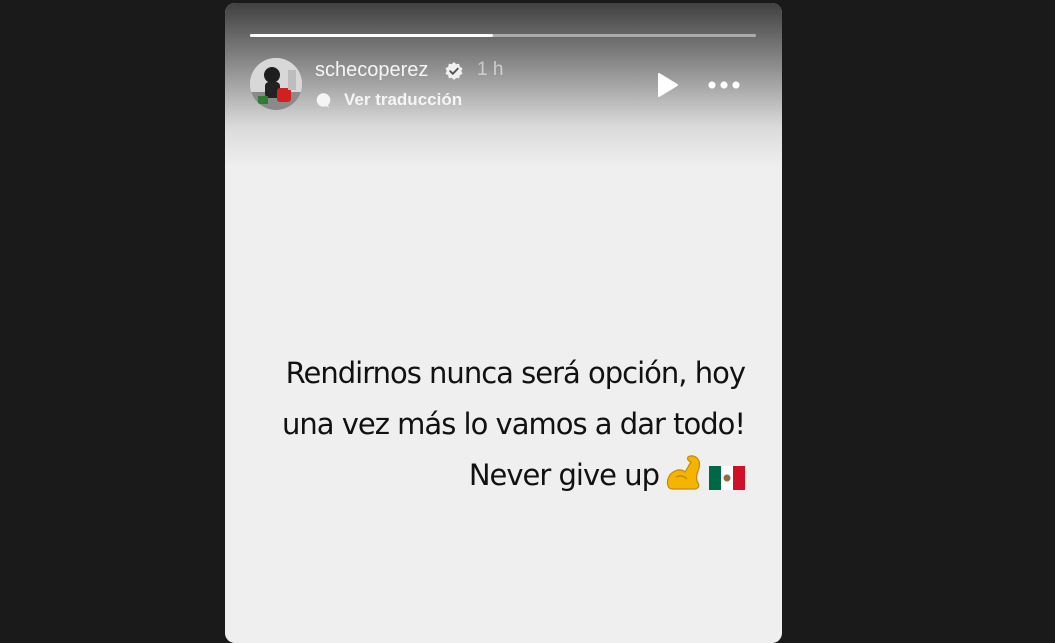 Image resolution: width=1055 pixels, height=643 pixels. What do you see at coordinates (503, 85) in the screenshot?
I see `header-gradient` at bounding box center [503, 85].